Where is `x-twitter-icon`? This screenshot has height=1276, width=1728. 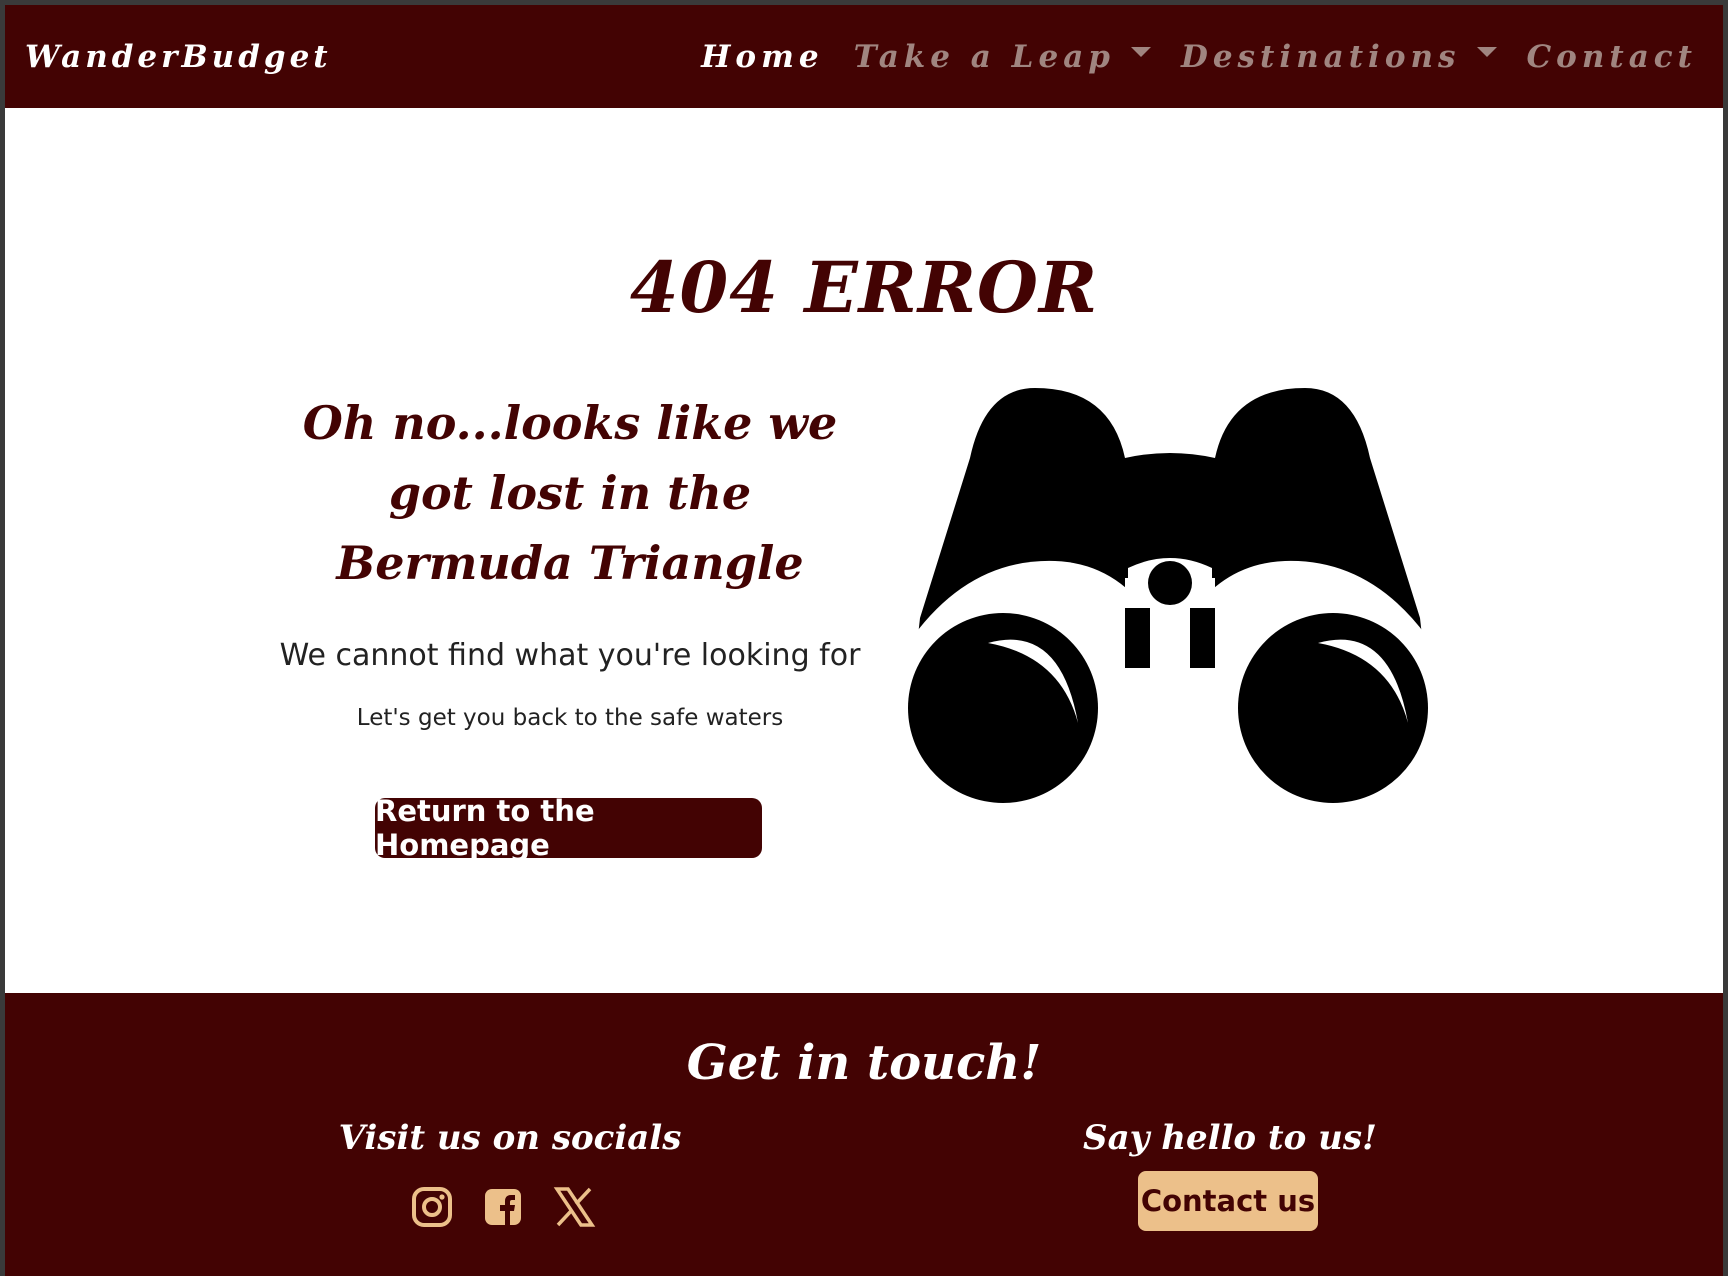
x-twitter-icon is located at coordinates (574, 1207).